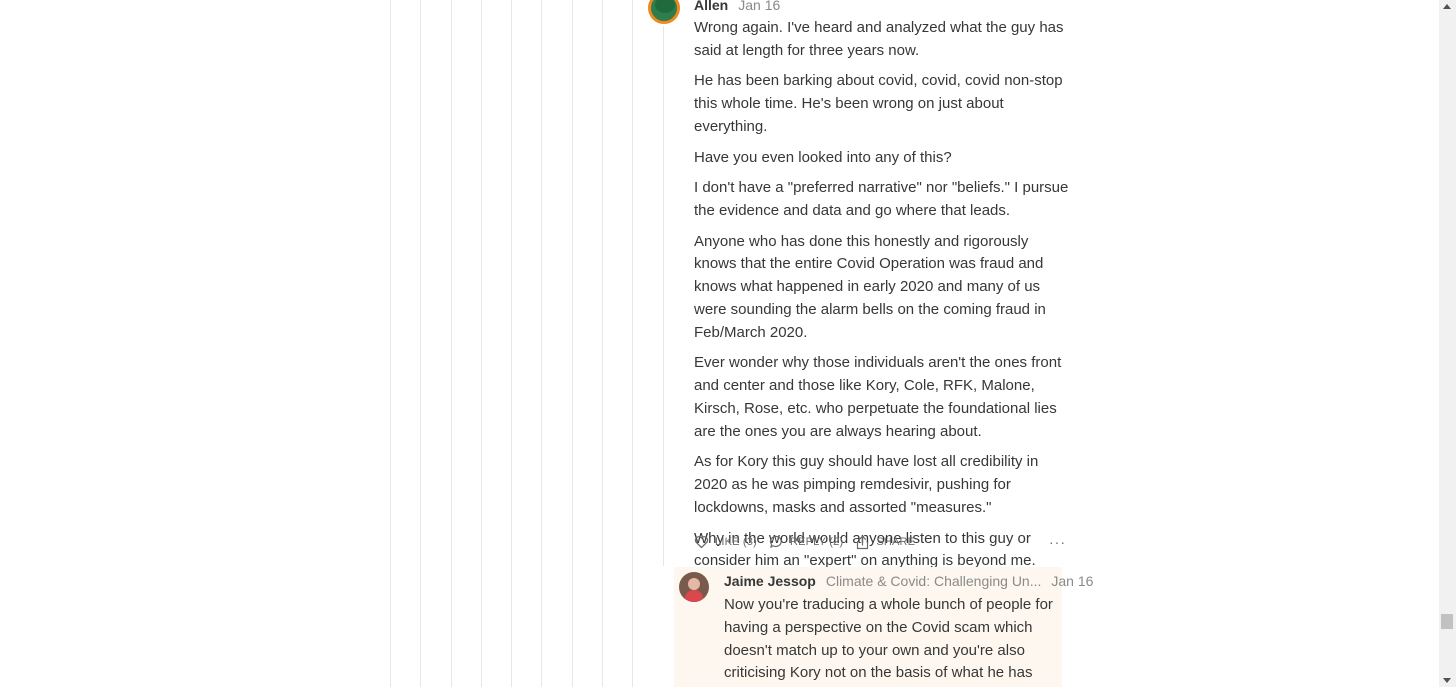  What do you see at coordinates (1057, 542) in the screenshot?
I see `ellipsis-icon: ···` at bounding box center [1057, 542].